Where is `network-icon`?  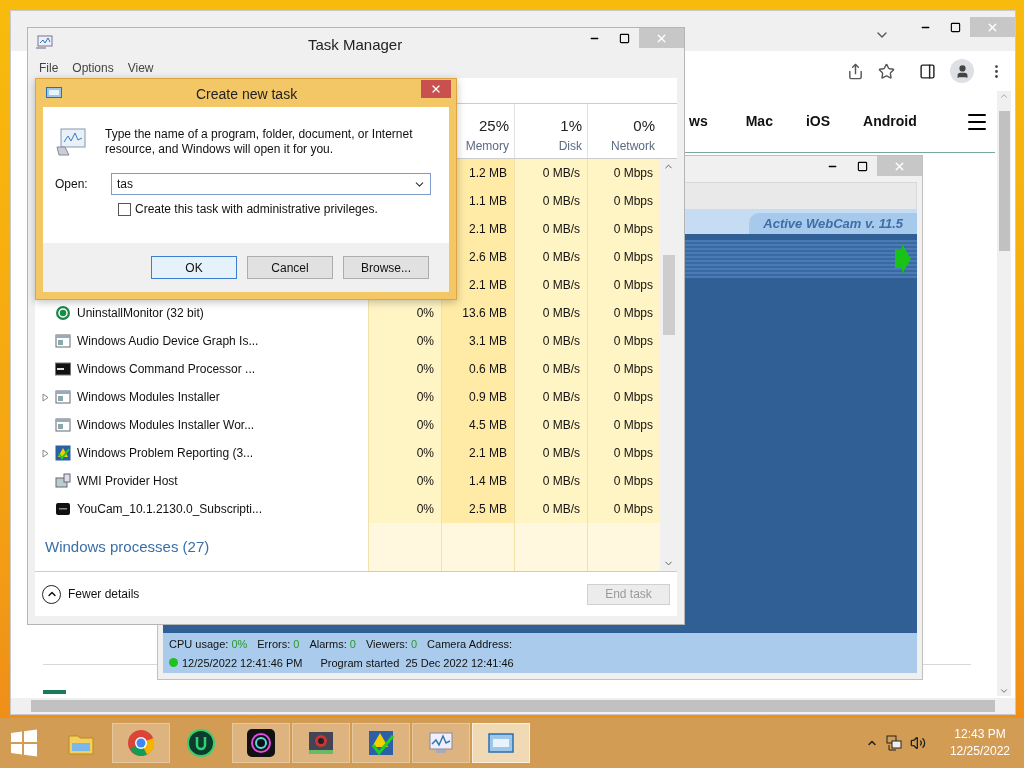
network-icon is located at coordinates (893, 743).